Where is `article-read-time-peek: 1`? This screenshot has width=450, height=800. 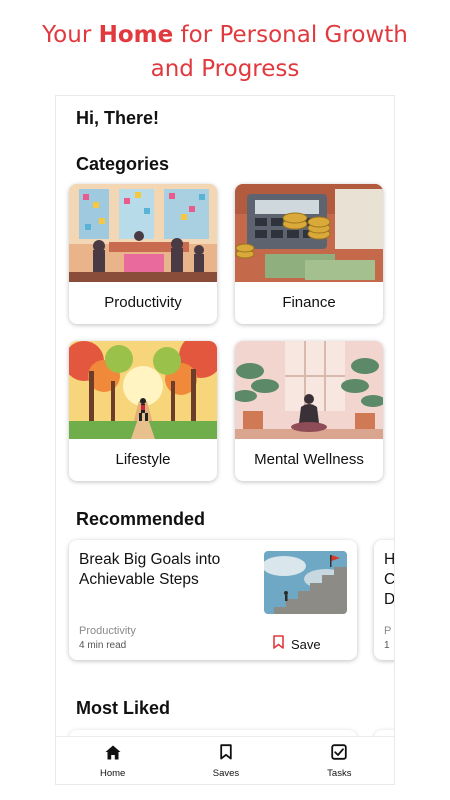
article-read-time-peek: 1 is located at coordinates (387, 645).